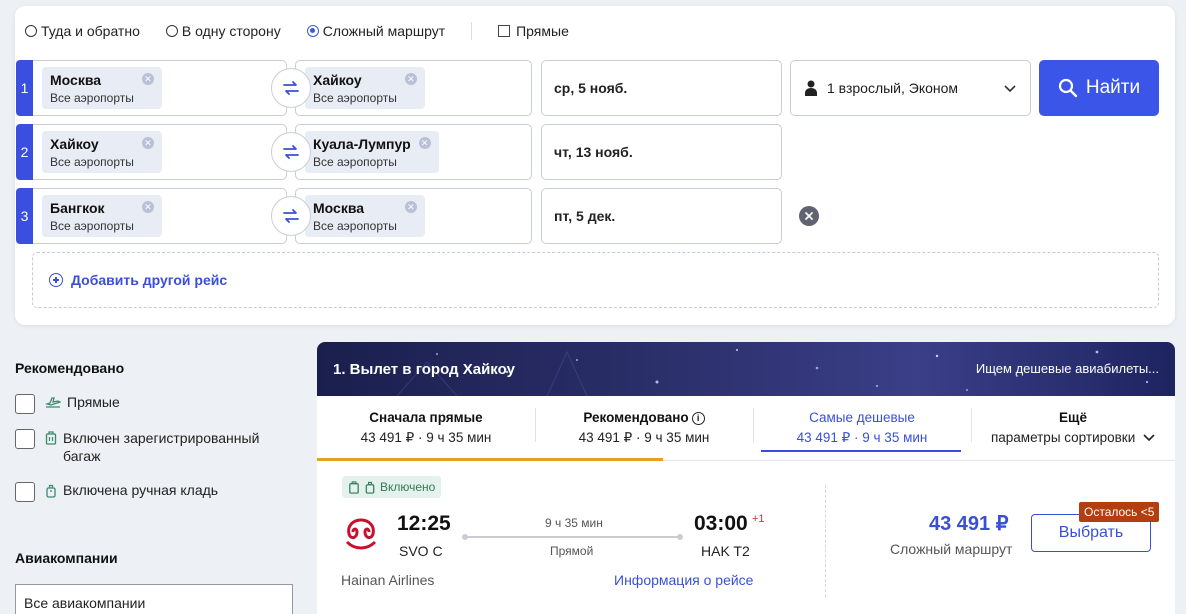  I want to click on date-field: чт, 13 нояб., so click(661, 152).